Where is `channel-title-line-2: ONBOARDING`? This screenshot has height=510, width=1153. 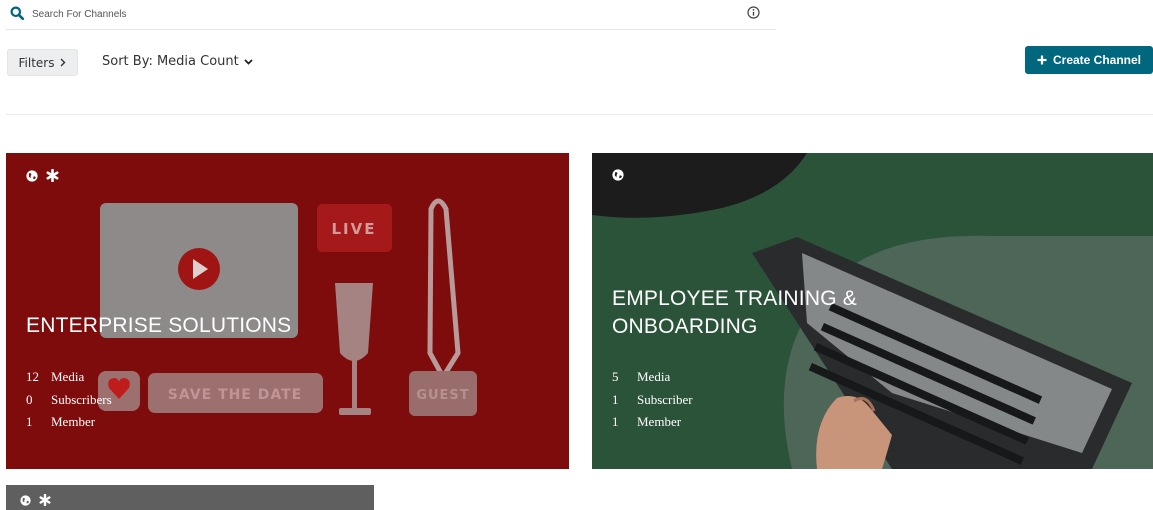
channel-title-line-2: ONBOARDING is located at coordinates (685, 326).